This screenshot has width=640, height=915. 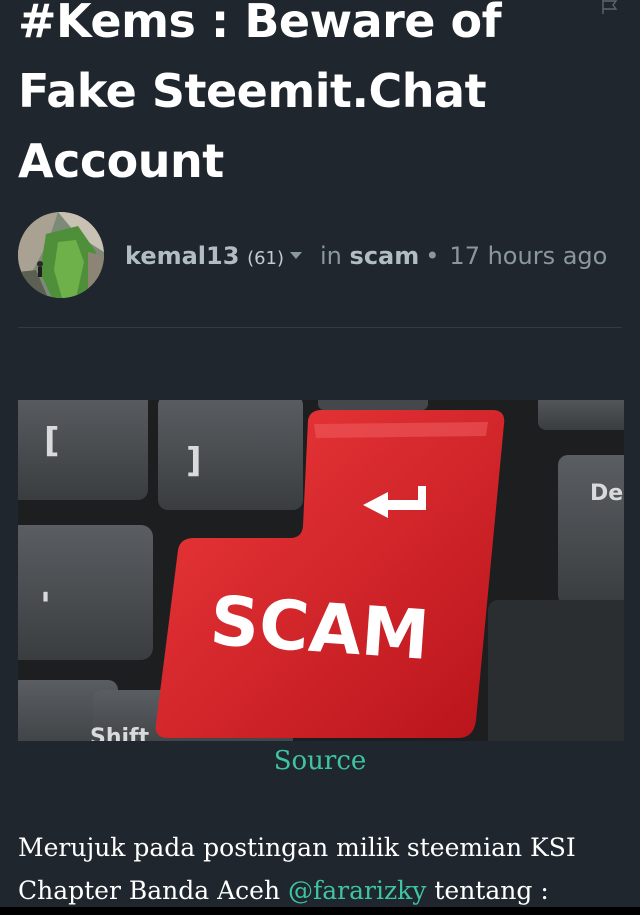 What do you see at coordinates (320, 911) in the screenshot?
I see `bottom-bar` at bounding box center [320, 911].